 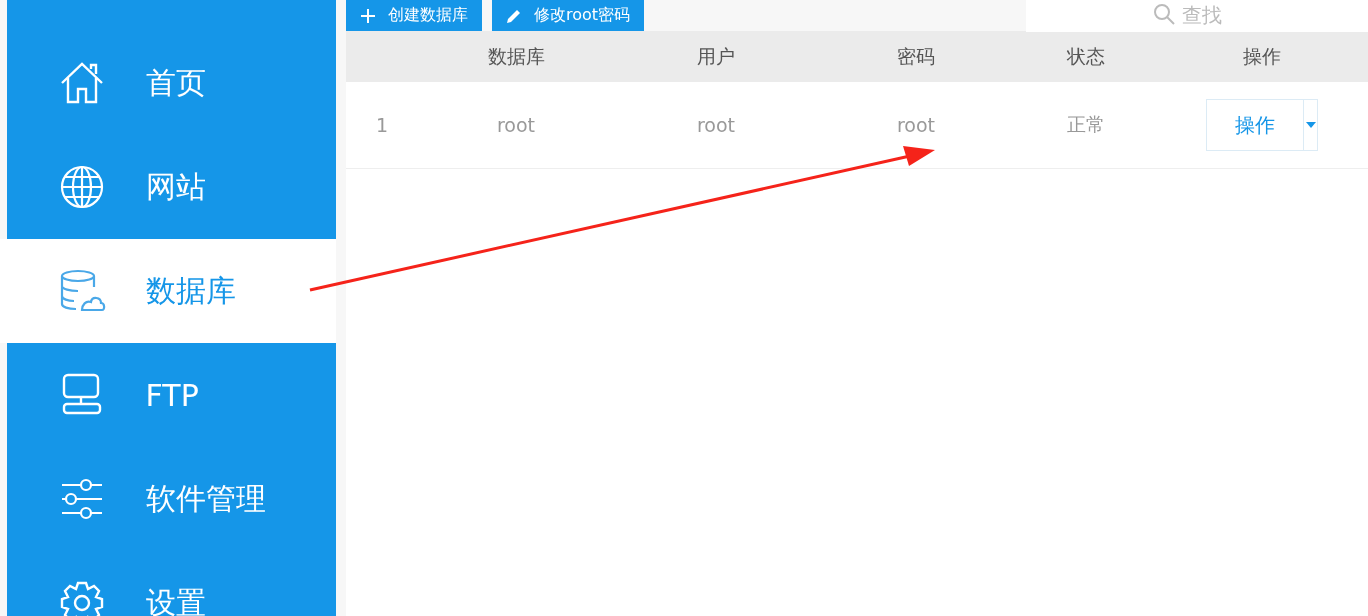 What do you see at coordinates (716, 56) in the screenshot?
I see `column-header: 用户` at bounding box center [716, 56].